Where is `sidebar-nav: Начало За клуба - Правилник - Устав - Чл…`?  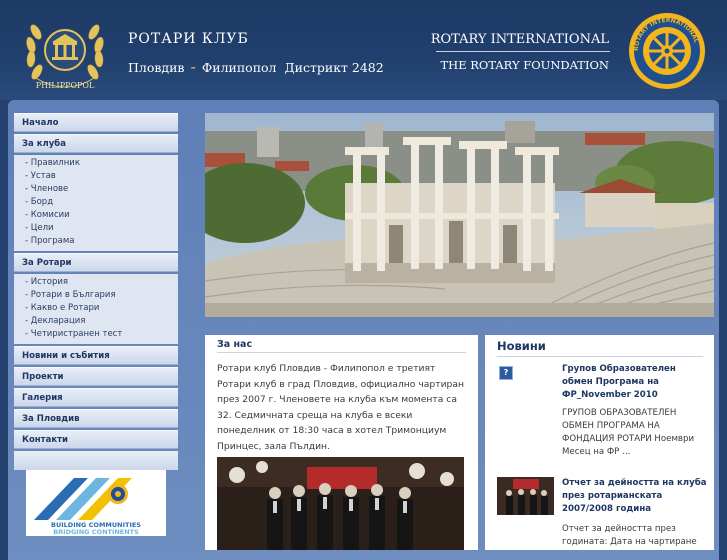
sidebar-nav: Начало За клуба - Правилник - Устав - Чл… is located at coordinates (96, 292).